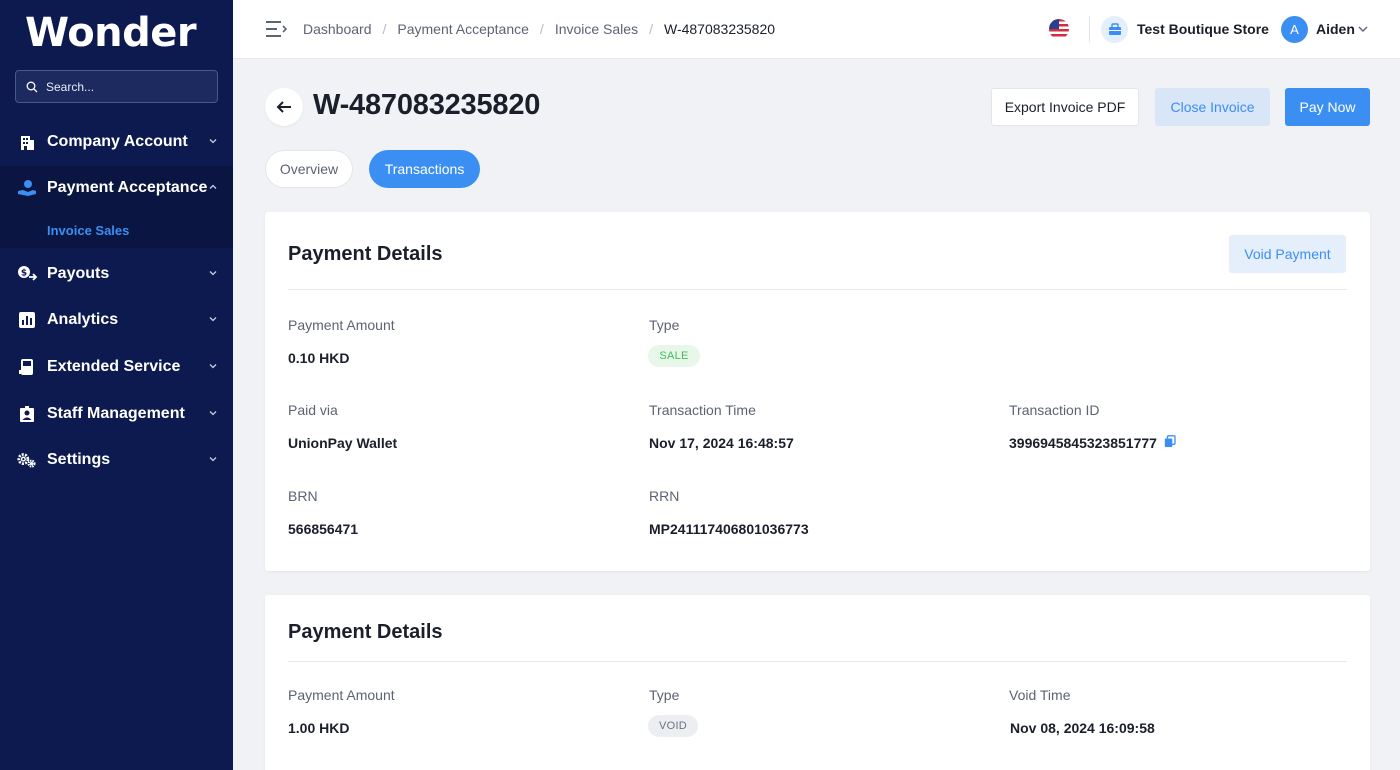 This screenshot has height=770, width=1400. Describe the element at coordinates (116, 460) in the screenshot. I see `sidebar-item-settings: Settings` at that location.